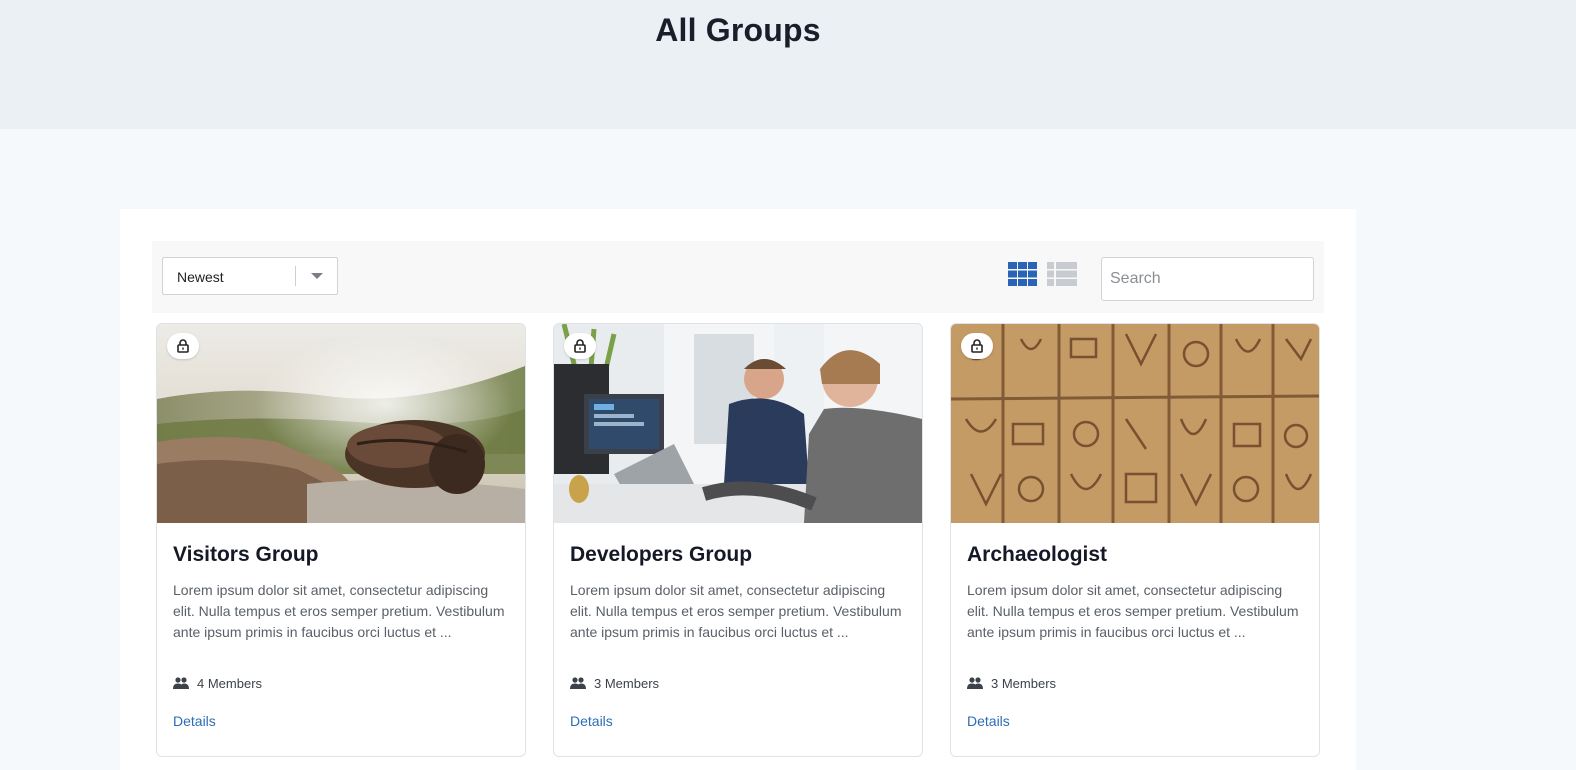  I want to click on group-title: Archaeologist, so click(1037, 555).